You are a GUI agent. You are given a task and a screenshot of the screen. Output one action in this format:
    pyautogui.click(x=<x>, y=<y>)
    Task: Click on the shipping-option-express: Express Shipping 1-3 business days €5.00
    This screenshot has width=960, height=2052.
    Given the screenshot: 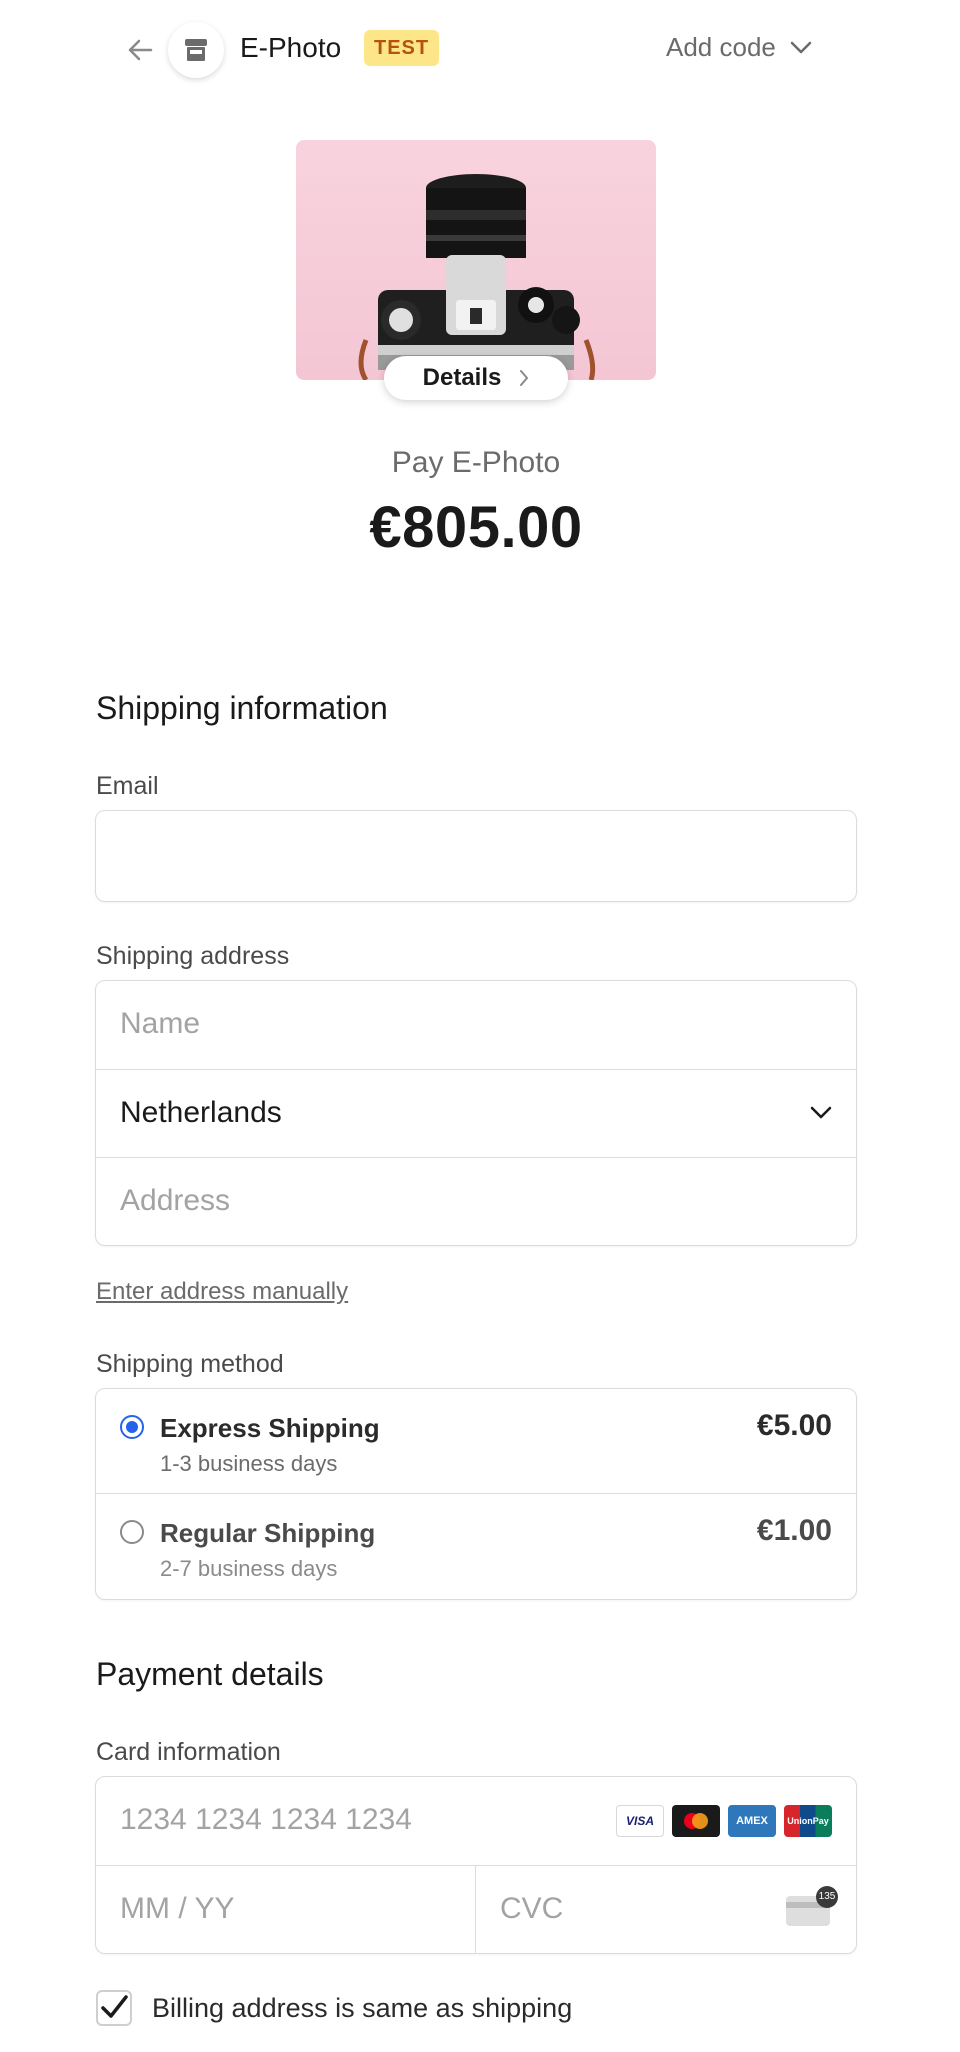 What is the action you would take?
    pyautogui.click(x=476, y=1441)
    